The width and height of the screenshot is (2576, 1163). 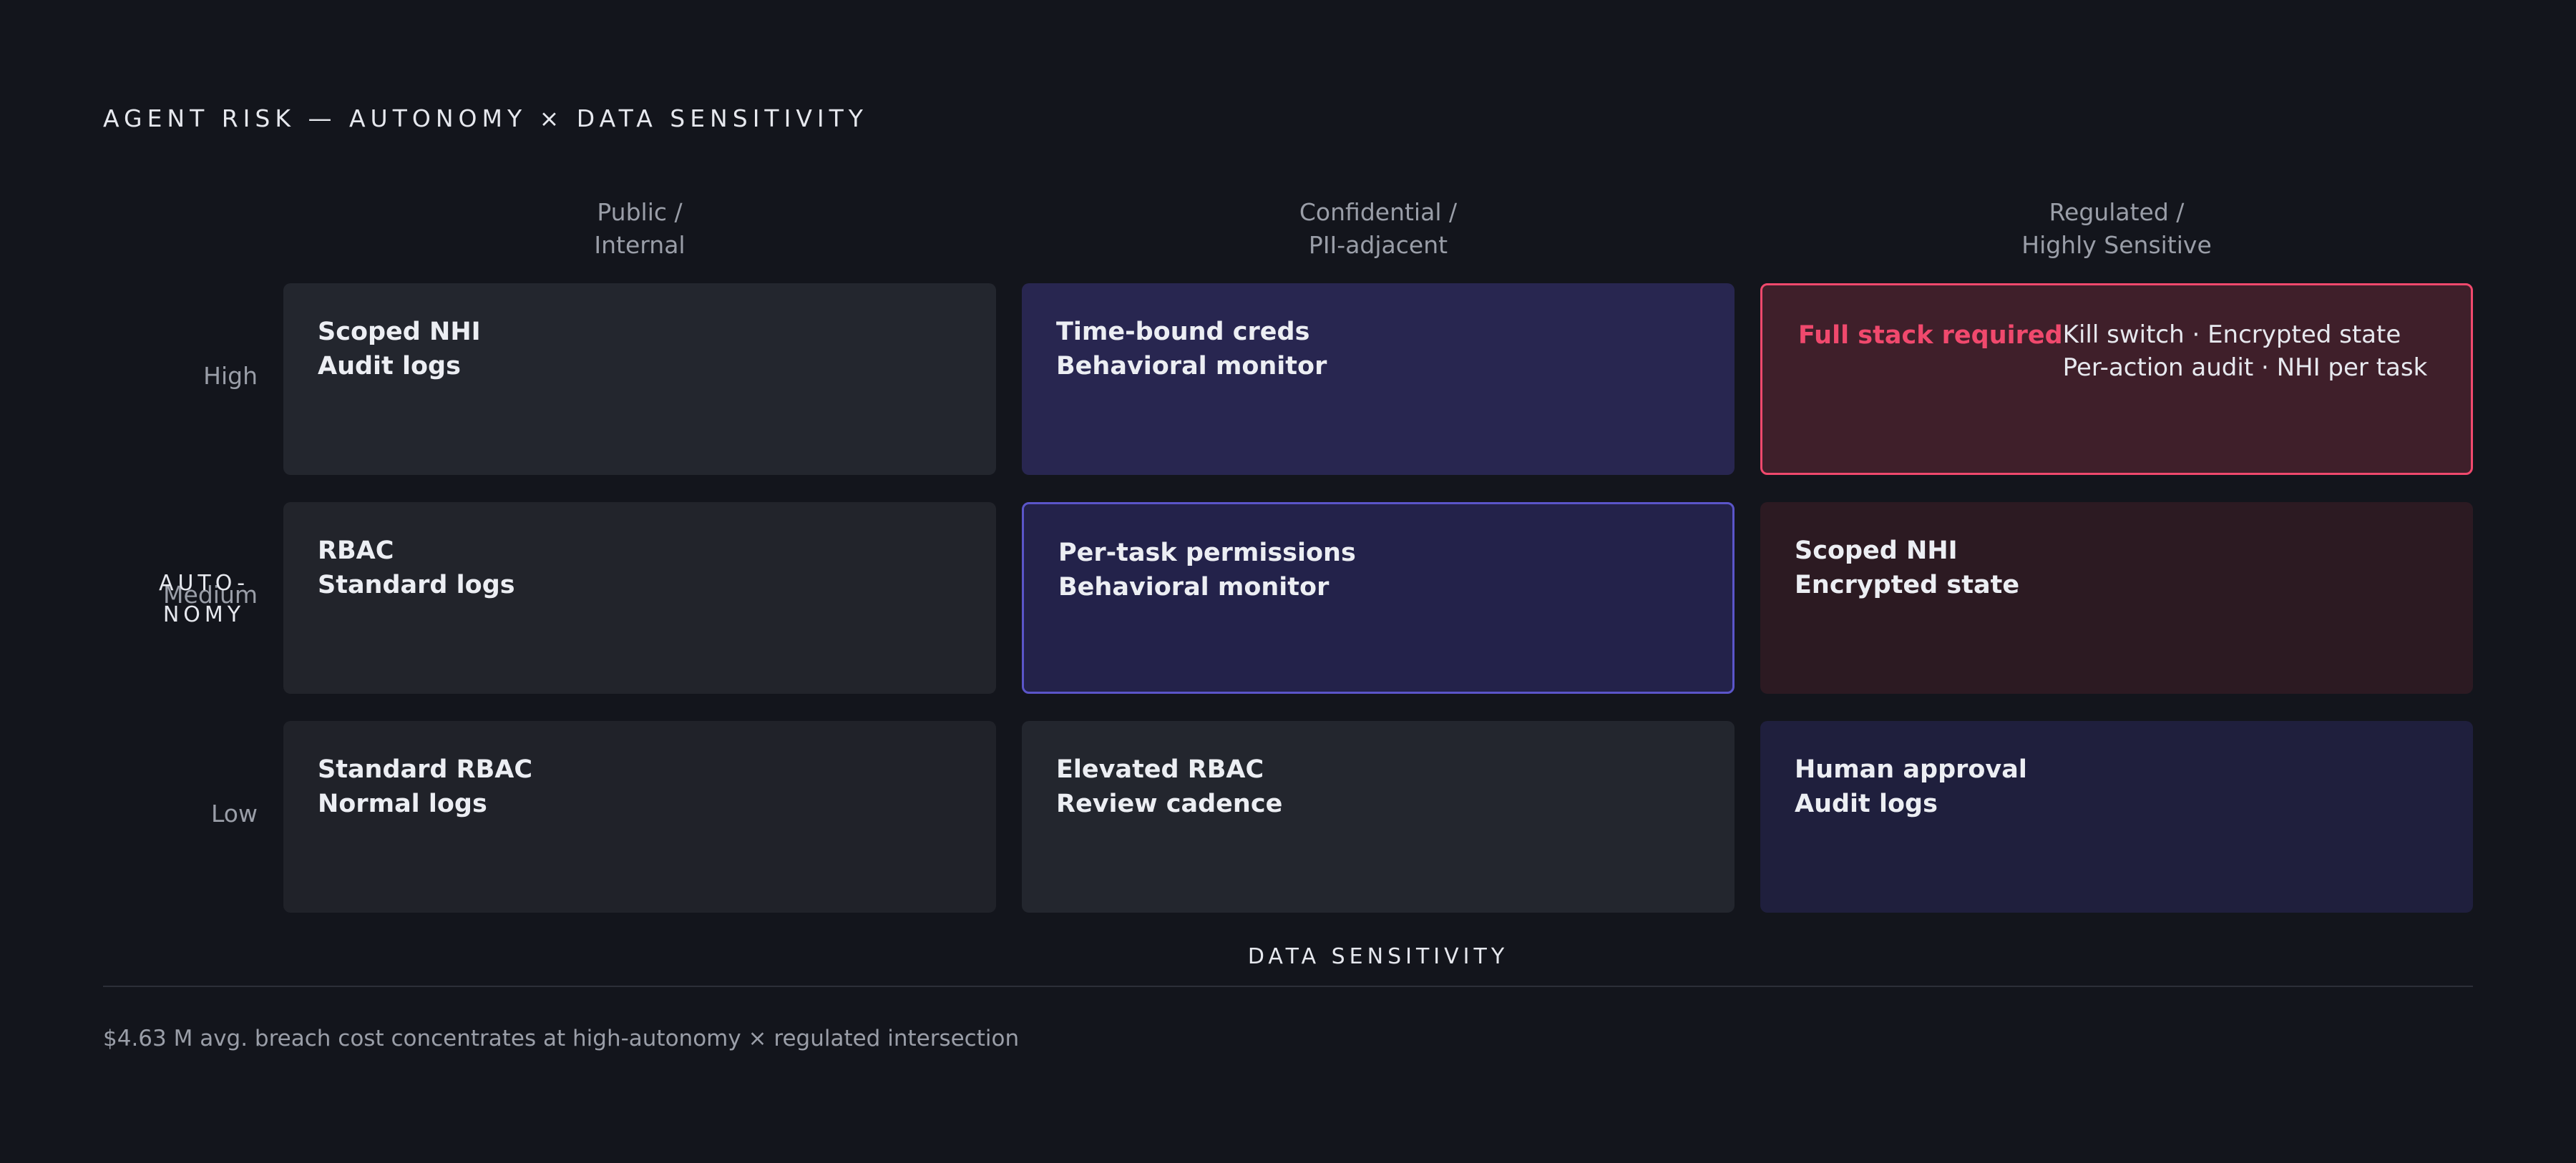 I want to click on cell-line: Standard logs, so click(x=416, y=585).